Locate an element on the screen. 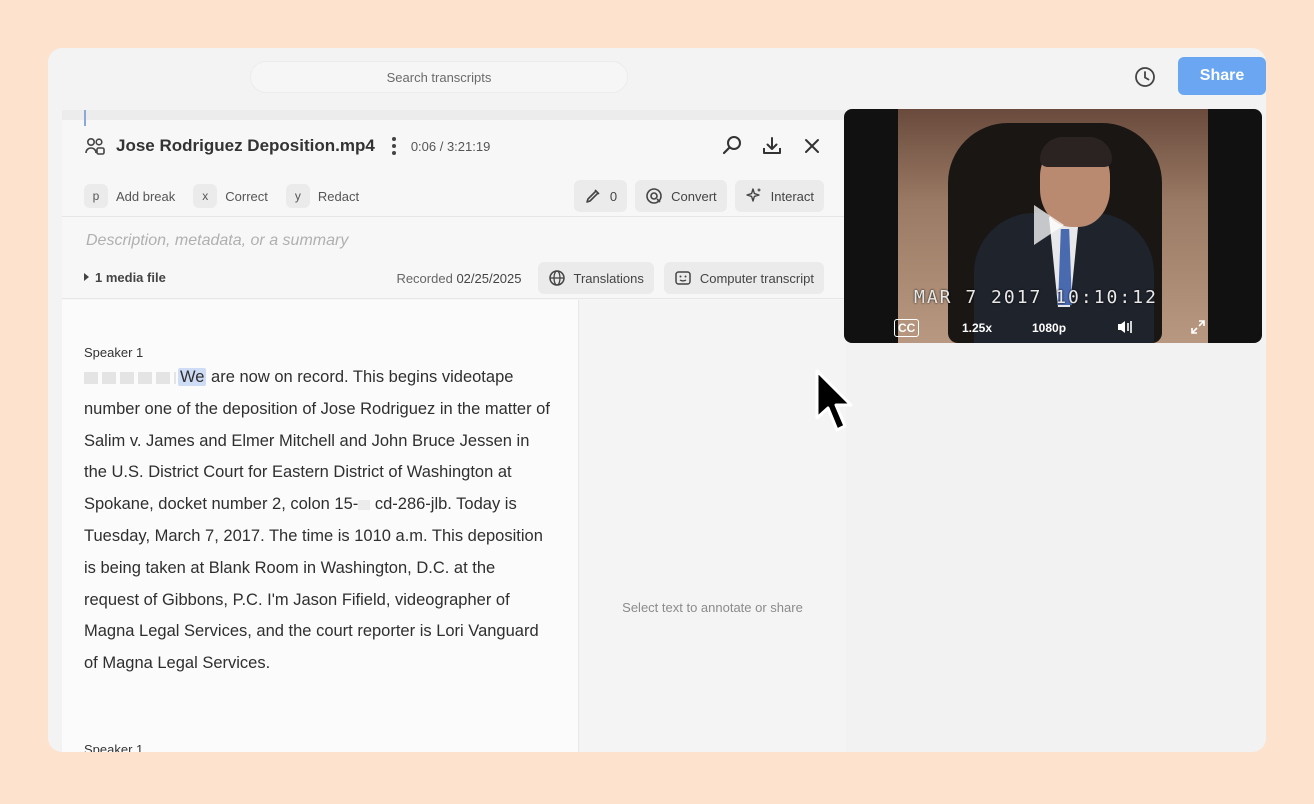 This screenshot has width=1314, height=804. play-icon is located at coordinates (1049, 225).